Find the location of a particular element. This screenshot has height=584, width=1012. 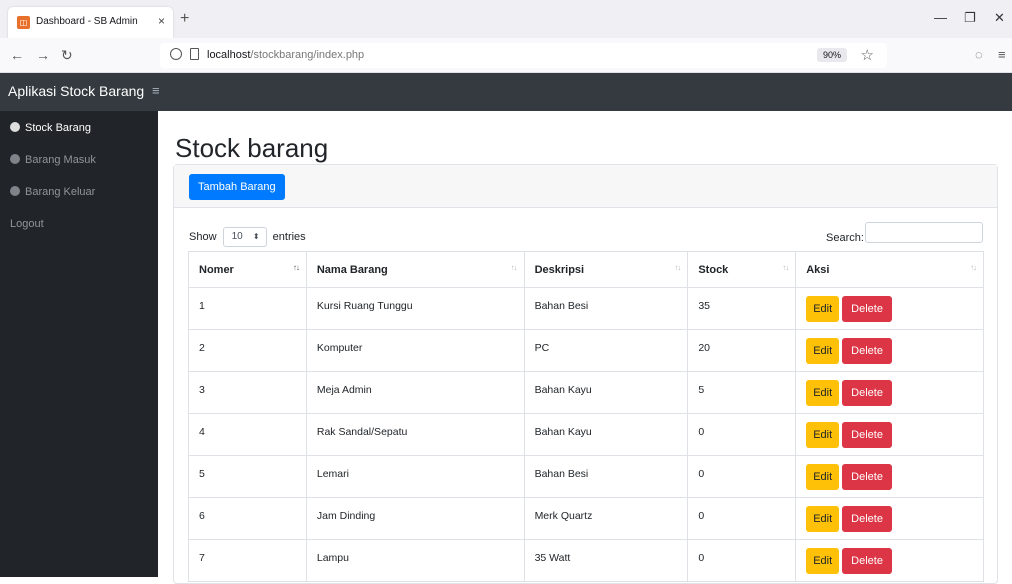

sidebar-toggle-icon: ≡ is located at coordinates (156, 90).